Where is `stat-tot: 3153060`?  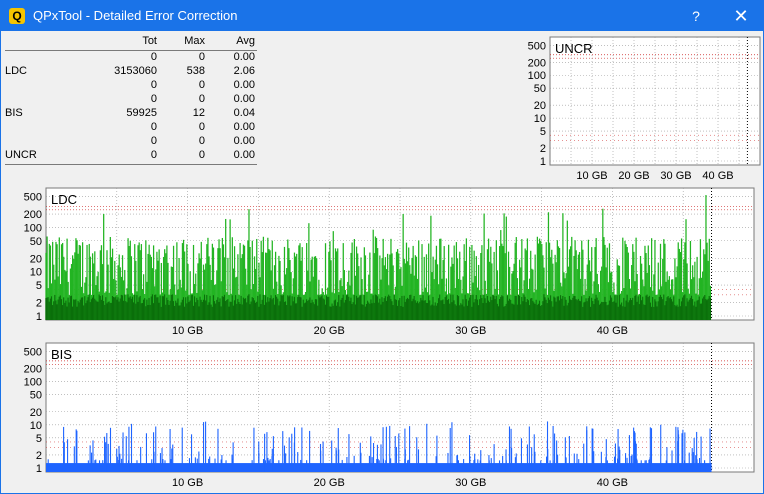
stat-tot: 3153060 is located at coordinates (135, 71).